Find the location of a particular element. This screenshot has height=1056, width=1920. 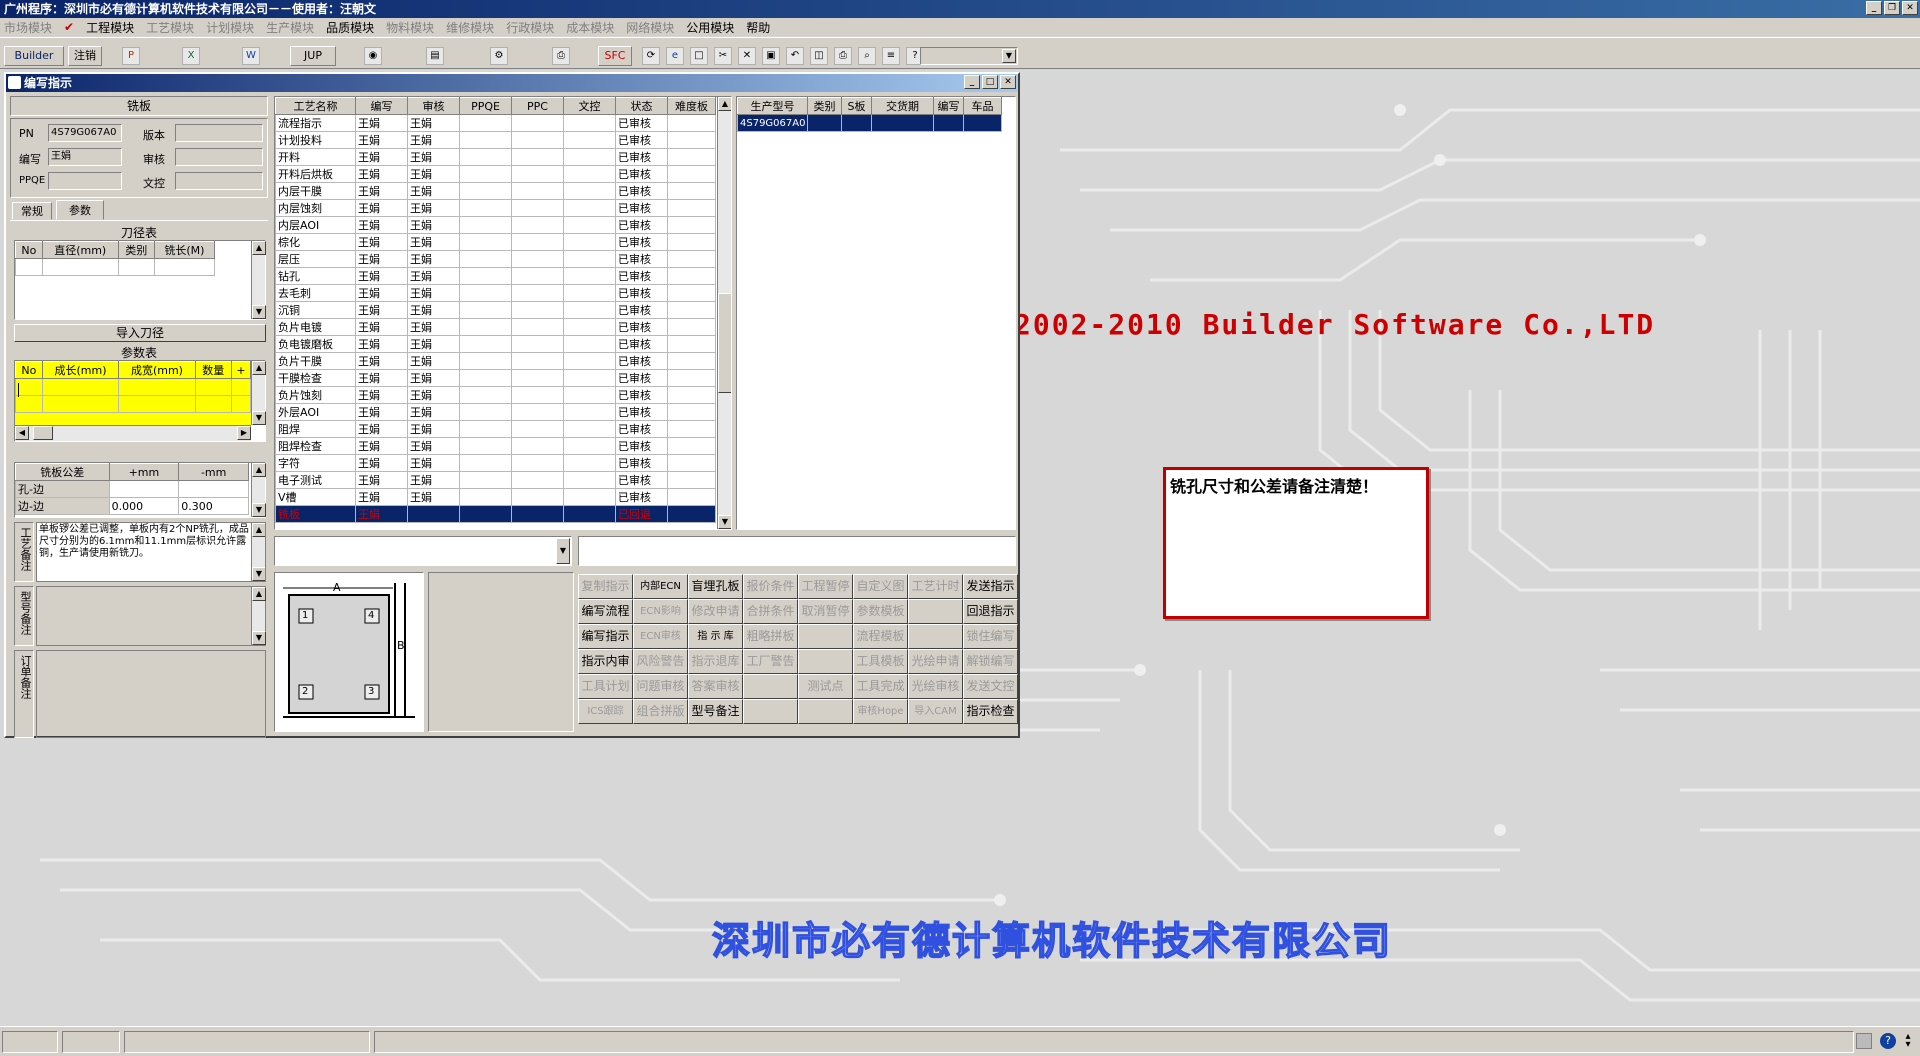

table-row: 沉铜 王娟 王娟 已审核 is located at coordinates (495, 310).